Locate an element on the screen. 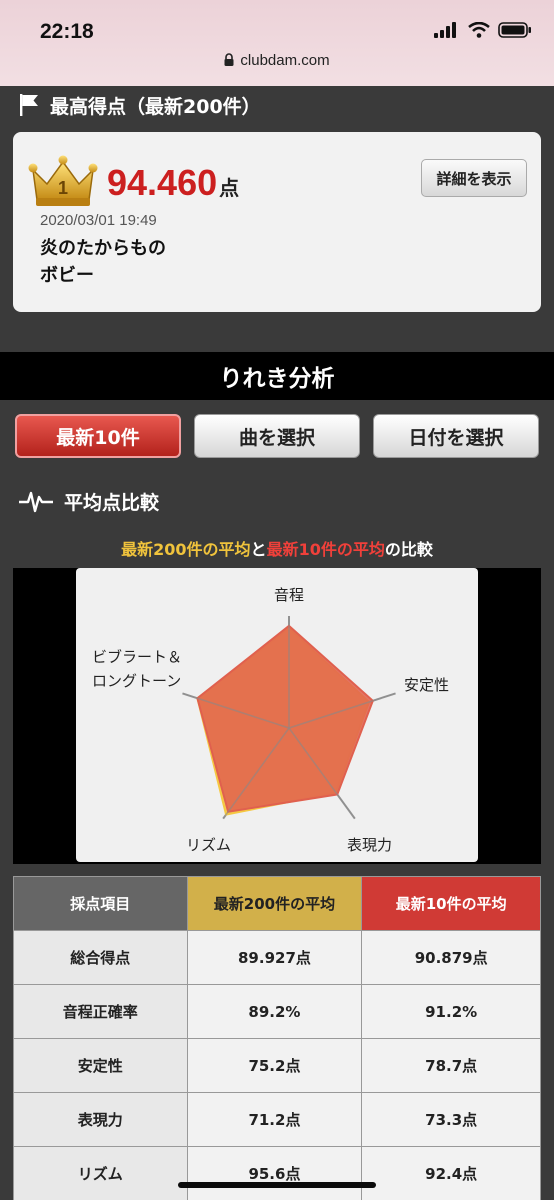  table-row: 総合得点 89.927点 90.879点 is located at coordinates (277, 957).